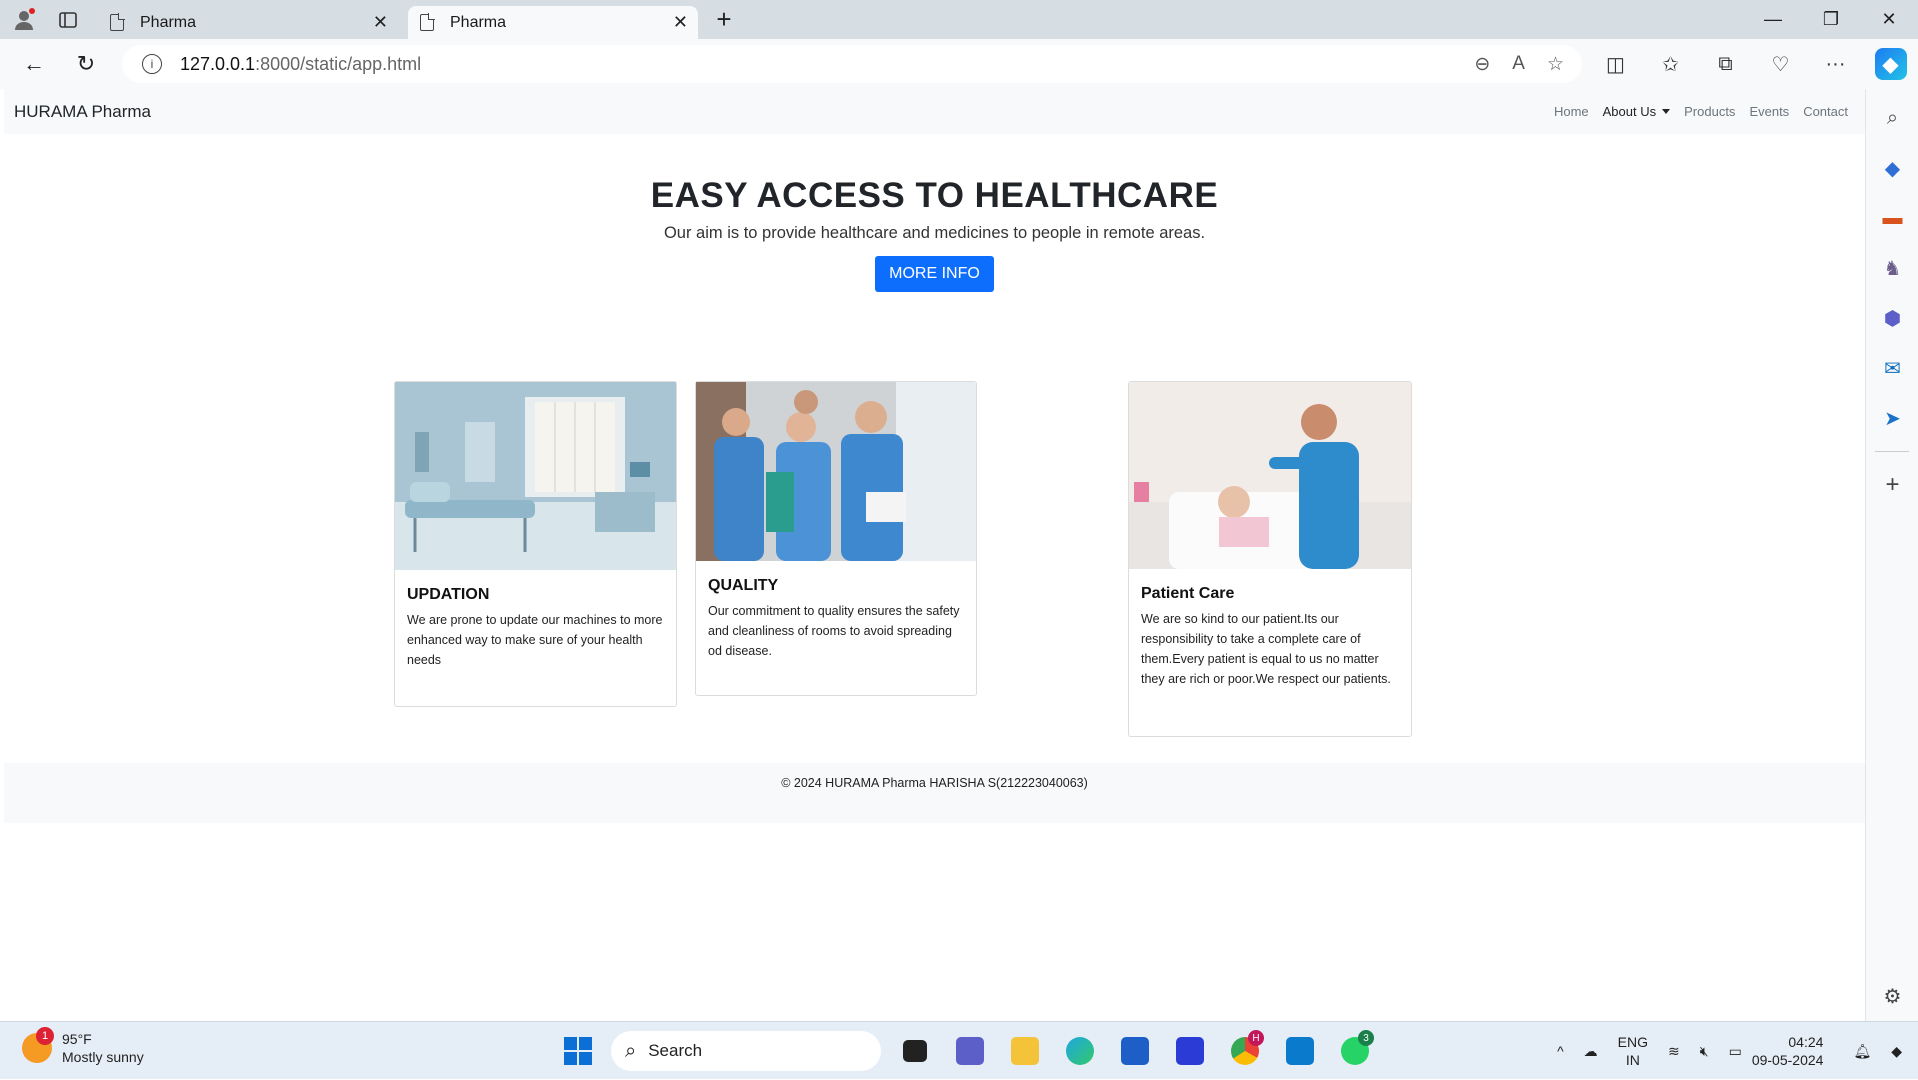 This screenshot has height=1080, width=1918. I want to click on lang-code: ENG, so click(1633, 1042).